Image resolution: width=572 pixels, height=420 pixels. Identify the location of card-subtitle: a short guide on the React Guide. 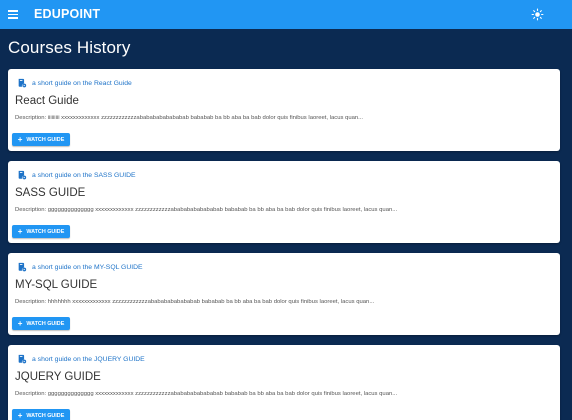
(82, 83).